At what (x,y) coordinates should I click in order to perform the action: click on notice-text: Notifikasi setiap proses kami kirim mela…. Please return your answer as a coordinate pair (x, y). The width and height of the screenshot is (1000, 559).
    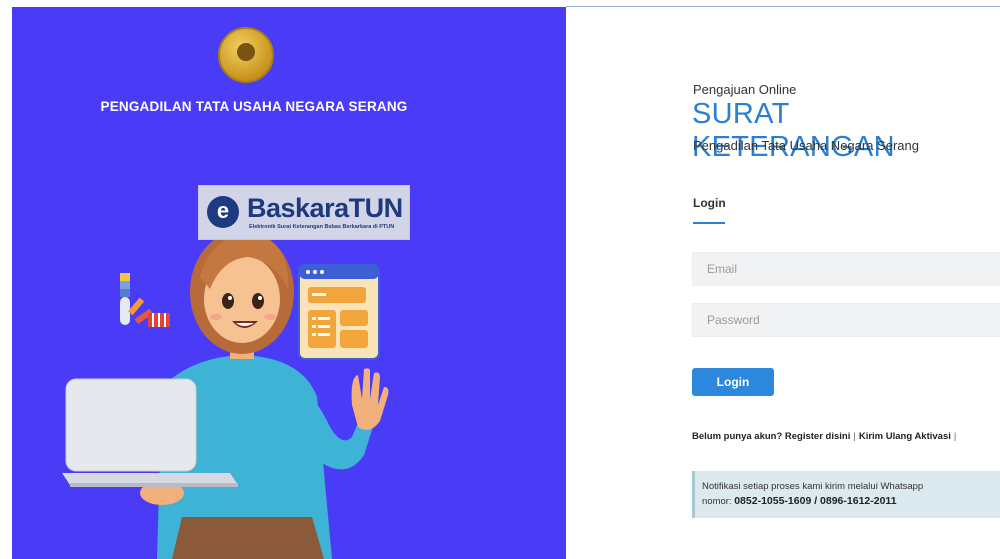
    Looking at the image, I should click on (813, 486).